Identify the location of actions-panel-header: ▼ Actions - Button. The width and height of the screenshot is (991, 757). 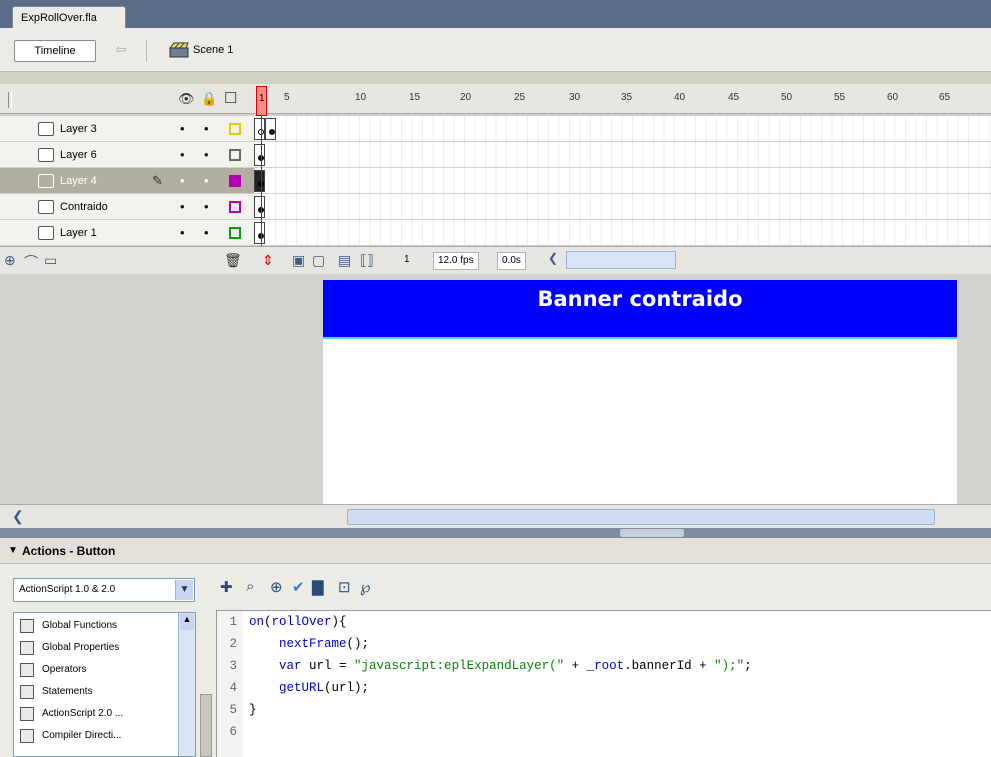
(495, 551).